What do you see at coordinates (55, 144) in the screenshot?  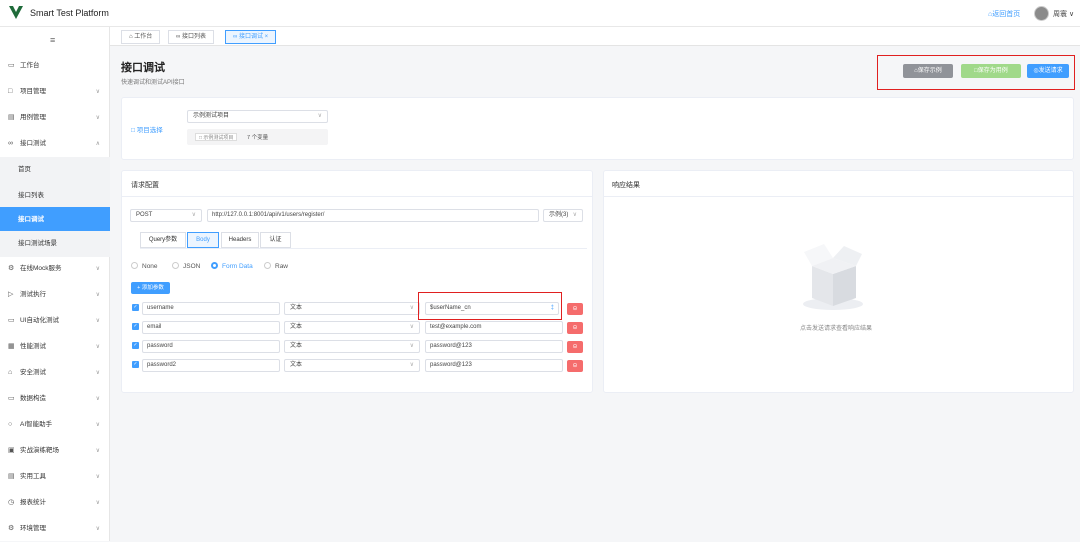 I see `sidebar-item-api-test: ∞ 接口测试 ∧` at bounding box center [55, 144].